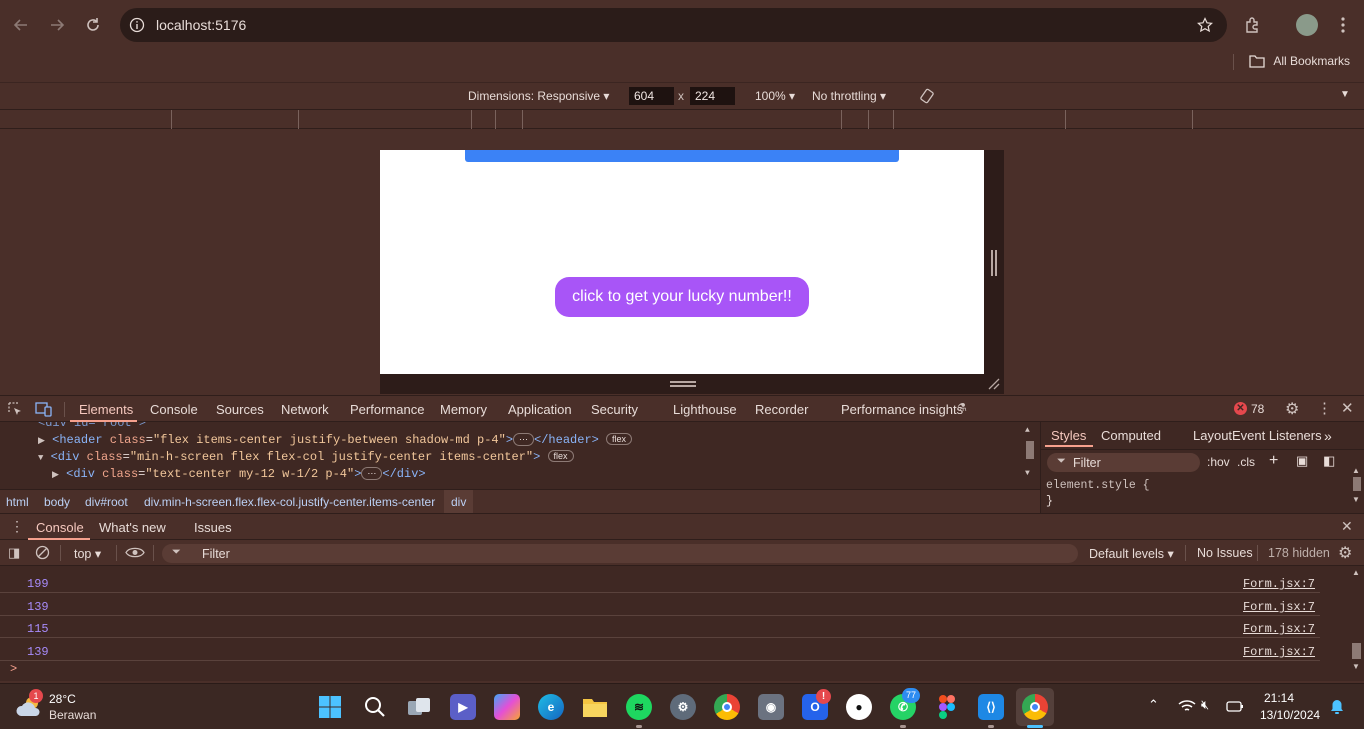 The height and width of the screenshot is (729, 1364). What do you see at coordinates (92, 426) in the screenshot?
I see `dom-line-root: <div id="root">` at bounding box center [92, 426].